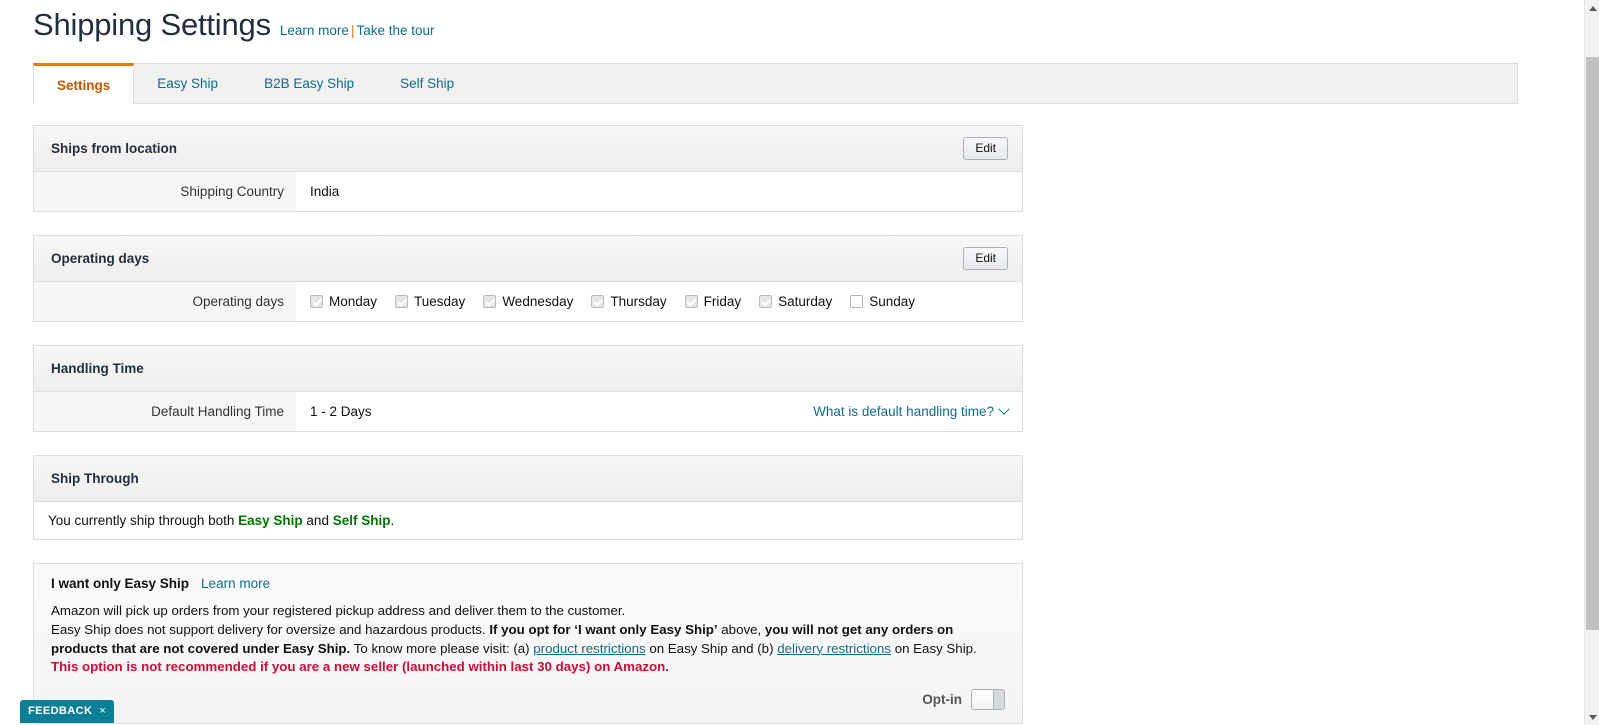 Image resolution: width=1599 pixels, height=725 pixels. Describe the element at coordinates (1004, 409) in the screenshot. I see `chevron-down-icon` at that location.